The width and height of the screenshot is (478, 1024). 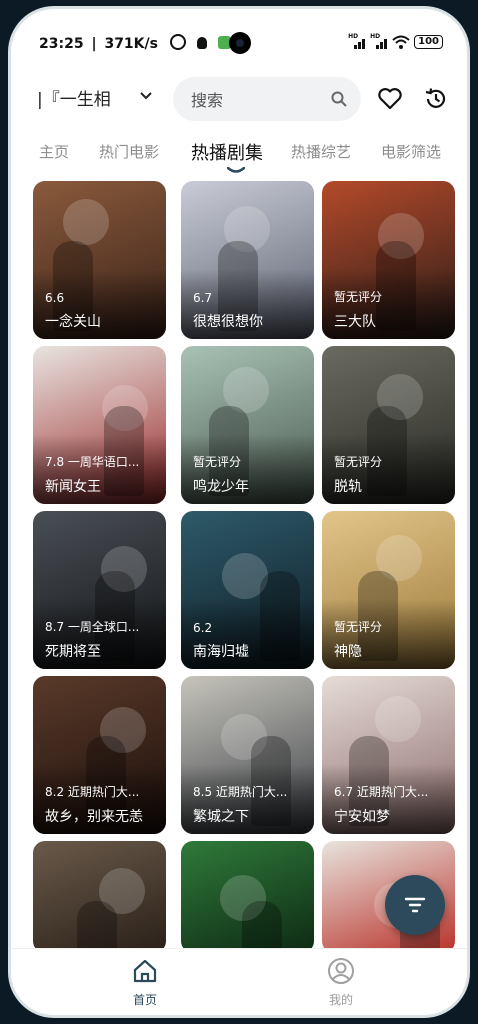 I want to click on card-title: 三大队, so click(x=355, y=322).